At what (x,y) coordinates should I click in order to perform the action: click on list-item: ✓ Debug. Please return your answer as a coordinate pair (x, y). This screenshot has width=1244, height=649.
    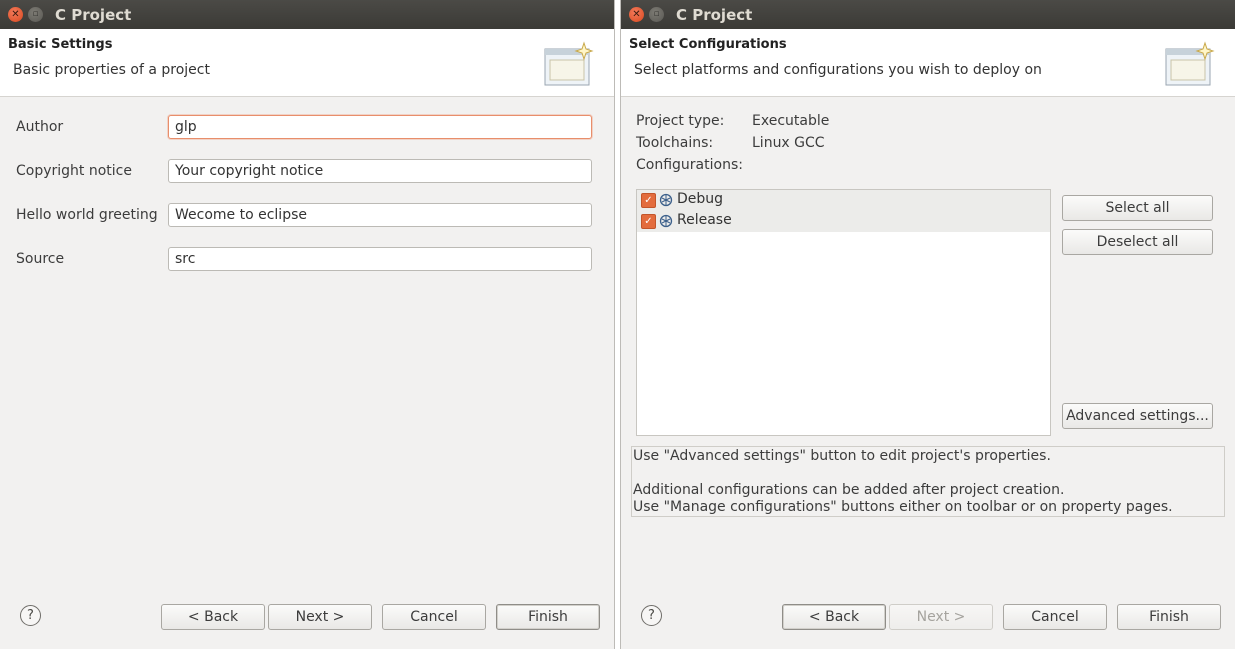
    Looking at the image, I should click on (843, 200).